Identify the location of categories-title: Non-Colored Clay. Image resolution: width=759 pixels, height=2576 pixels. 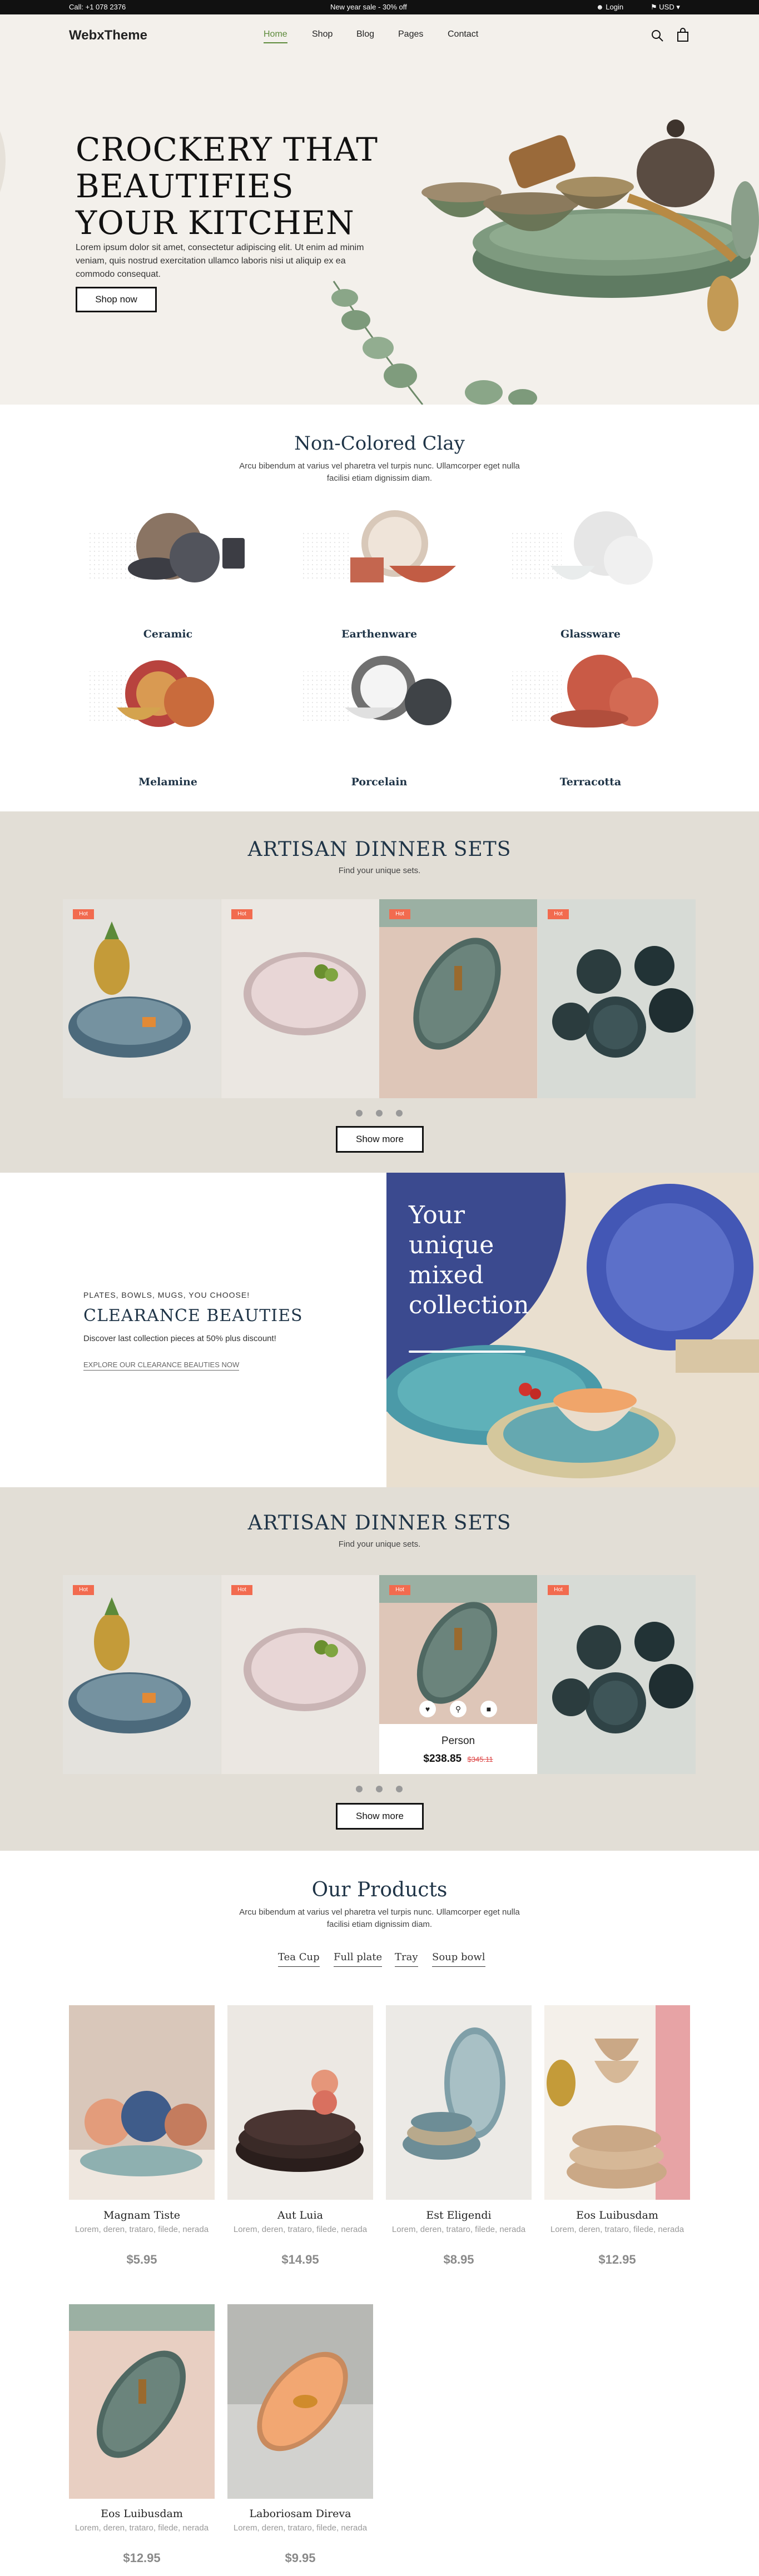
(379, 443).